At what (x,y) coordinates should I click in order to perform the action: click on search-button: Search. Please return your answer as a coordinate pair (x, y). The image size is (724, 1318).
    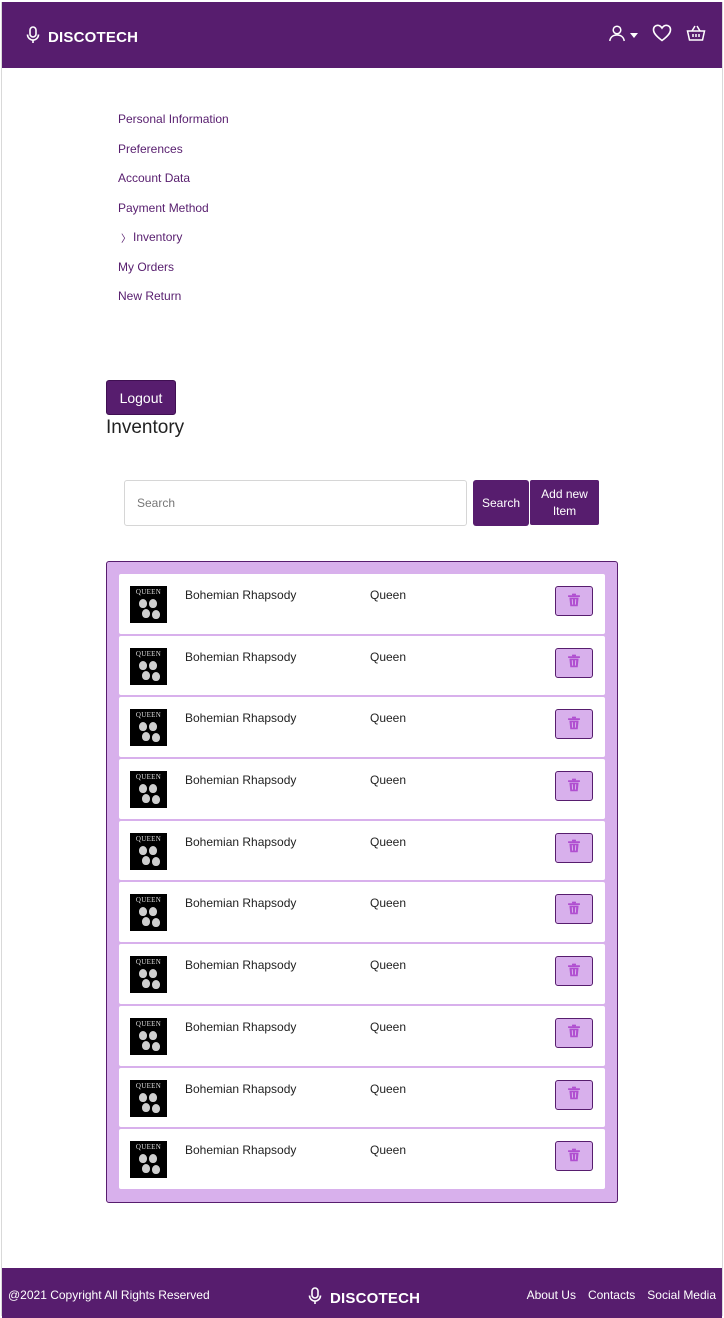
    Looking at the image, I should click on (501, 503).